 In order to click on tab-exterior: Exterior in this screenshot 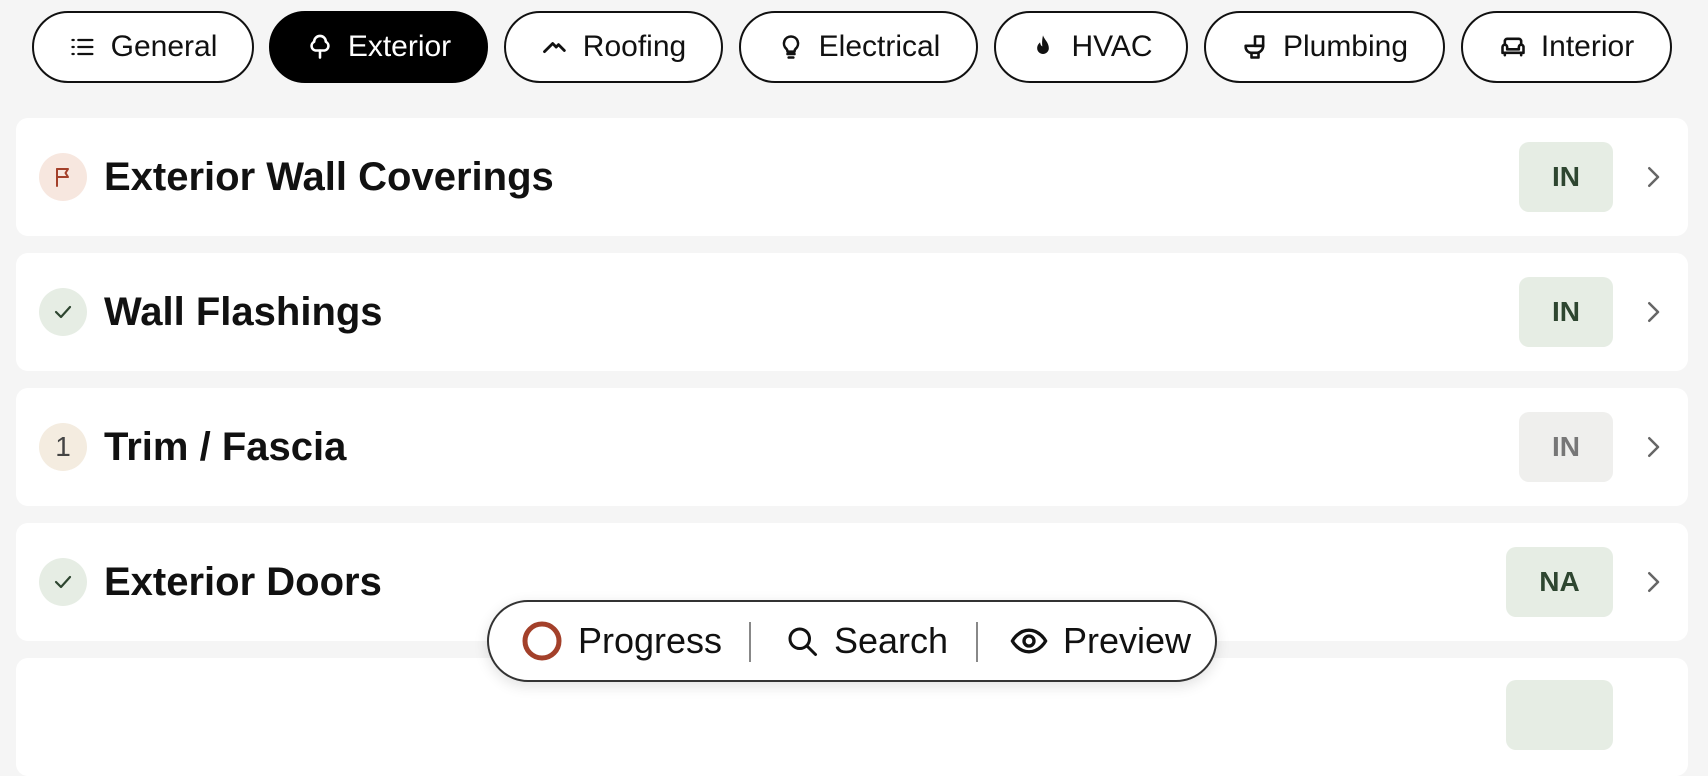, I will do `click(378, 47)`.